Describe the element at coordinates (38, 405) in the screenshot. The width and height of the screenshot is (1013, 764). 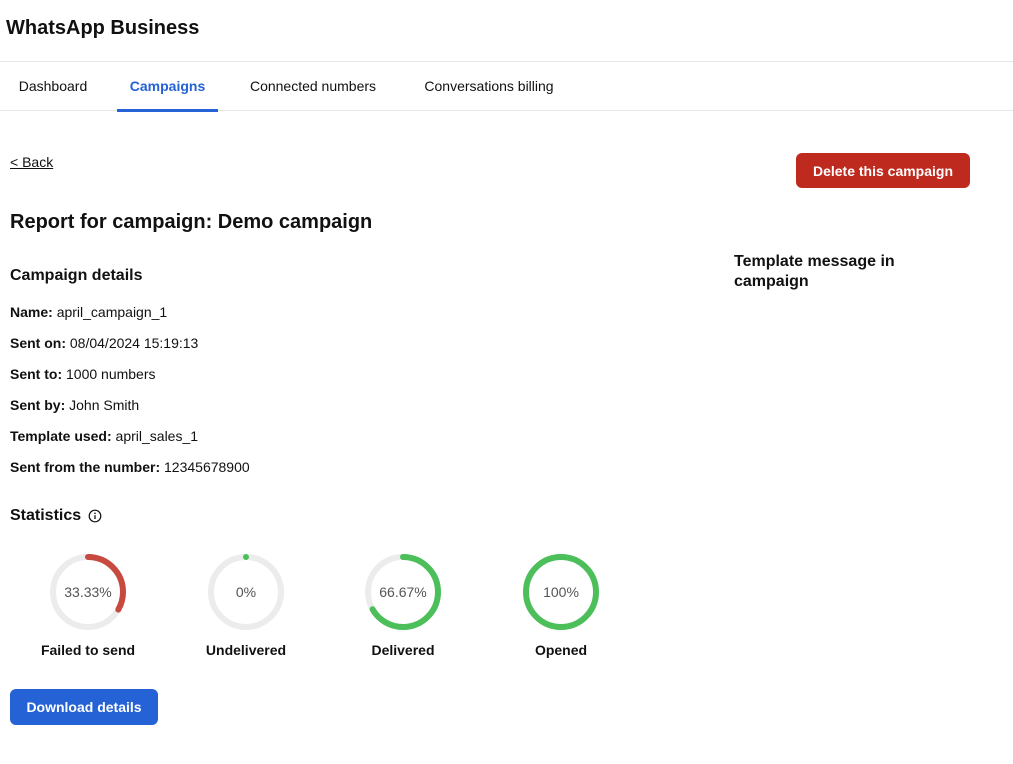
I see `detail-label: Sent by:` at that location.